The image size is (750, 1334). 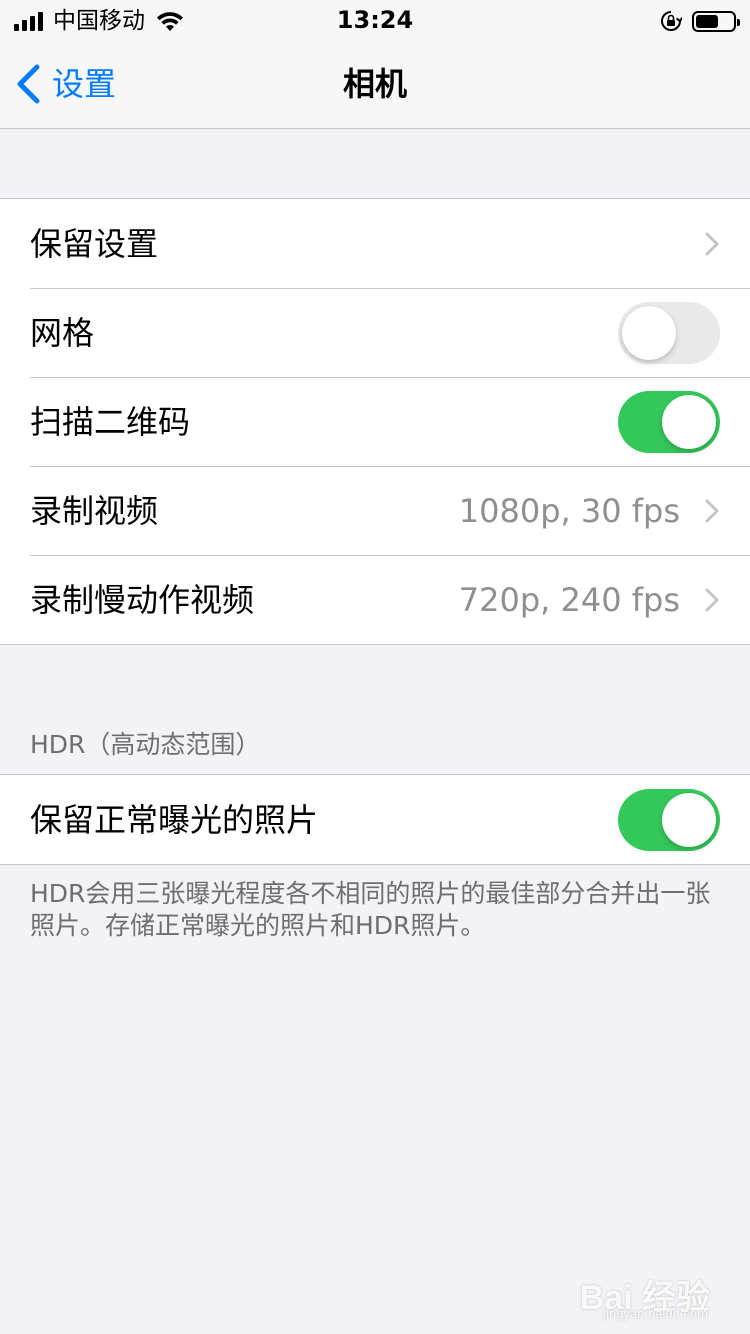 I want to click on battery-icon, so click(x=716, y=21).